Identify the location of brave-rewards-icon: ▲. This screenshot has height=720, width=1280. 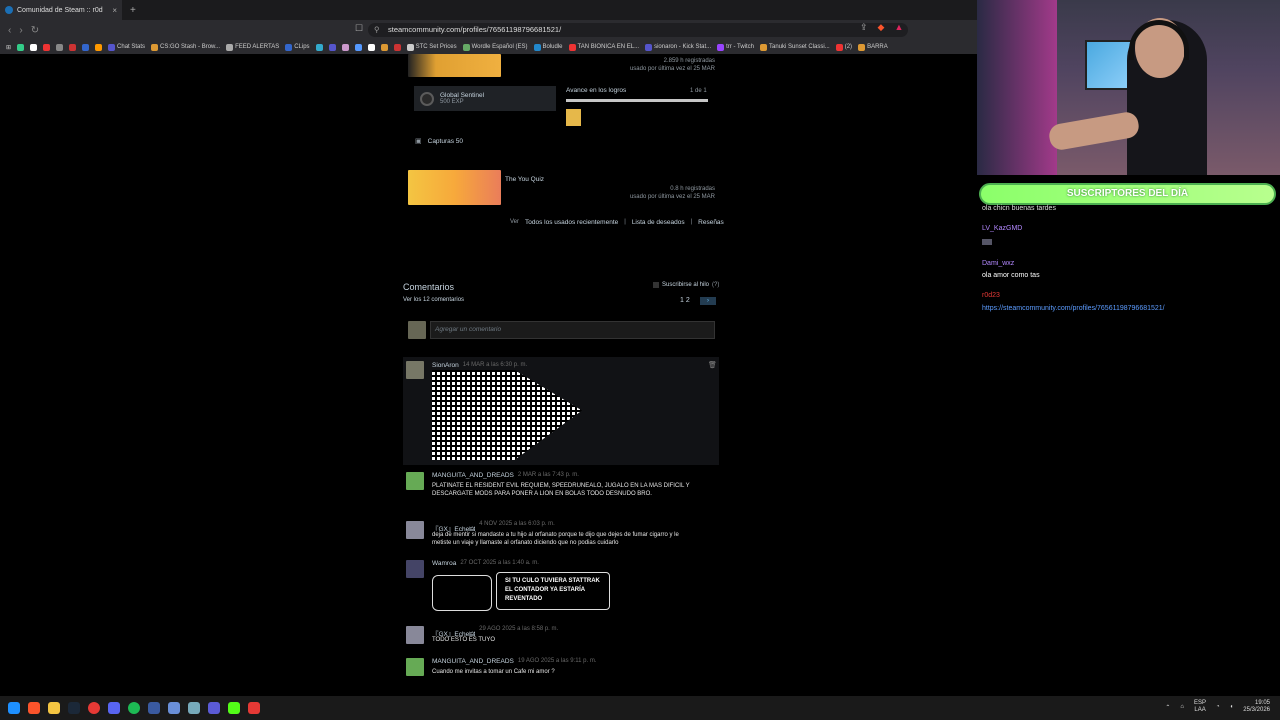
(898, 27).